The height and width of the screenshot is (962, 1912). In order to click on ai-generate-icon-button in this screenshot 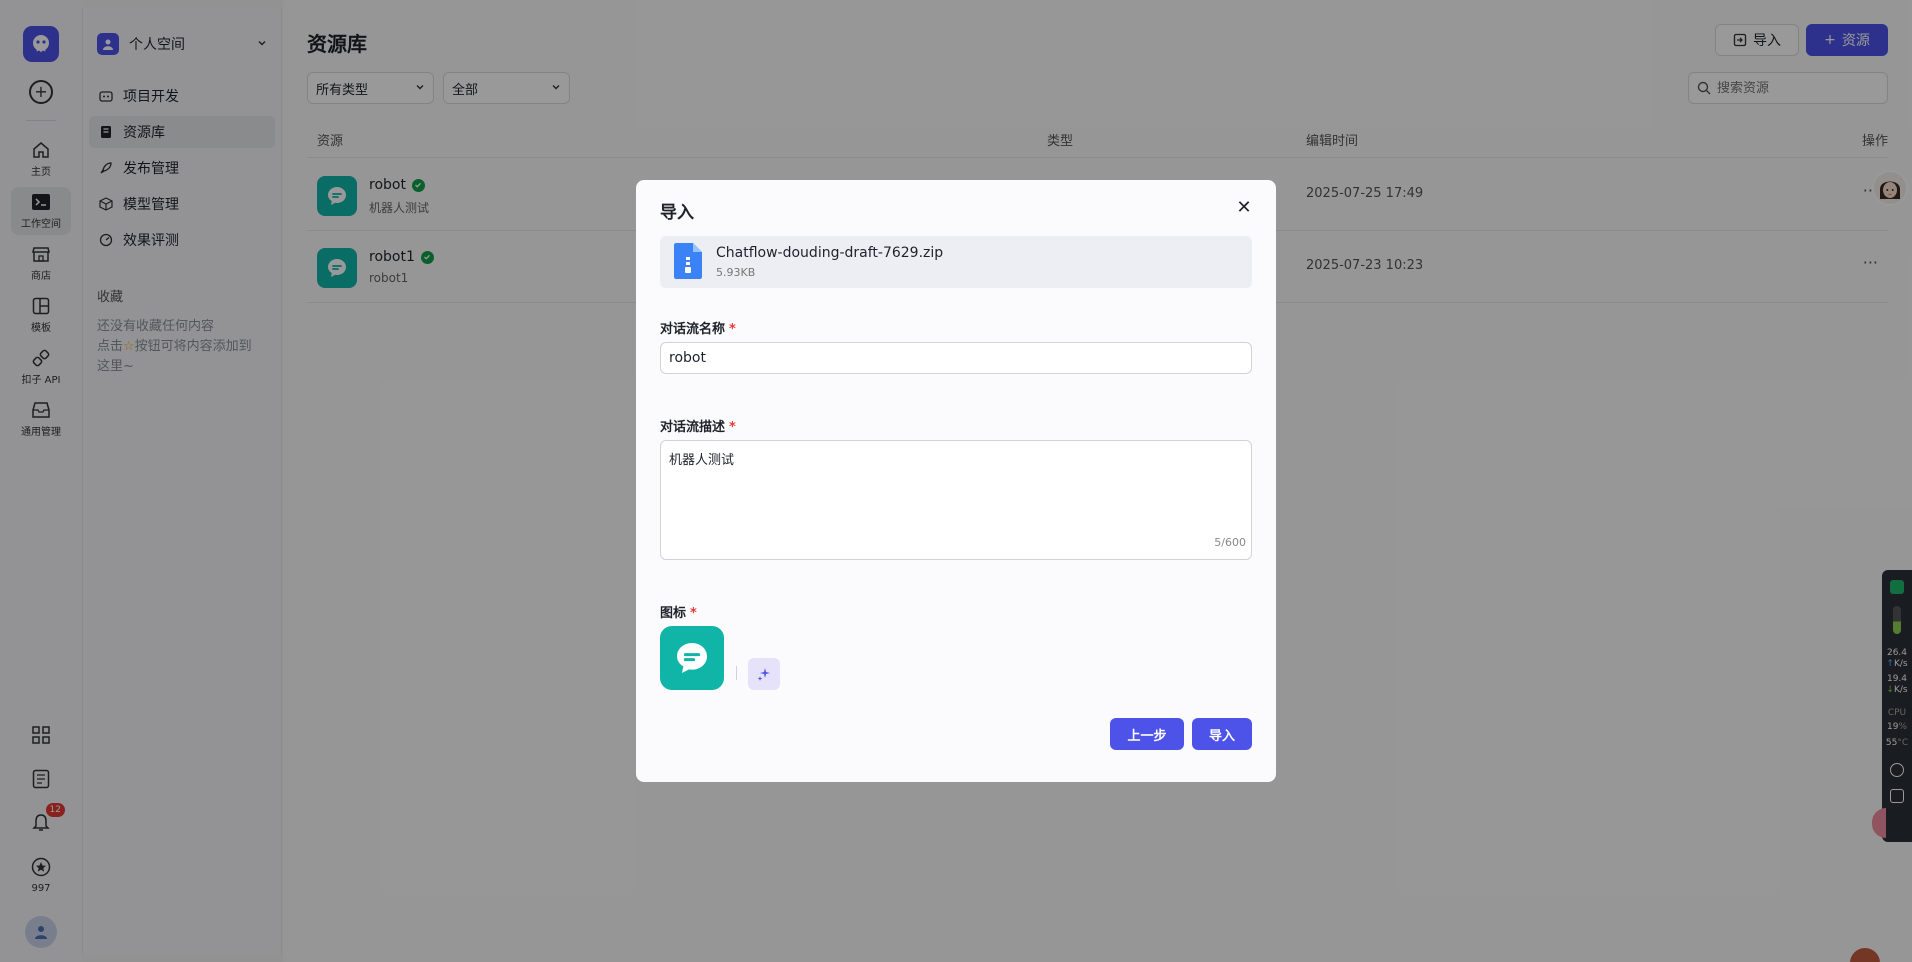, I will do `click(764, 674)`.